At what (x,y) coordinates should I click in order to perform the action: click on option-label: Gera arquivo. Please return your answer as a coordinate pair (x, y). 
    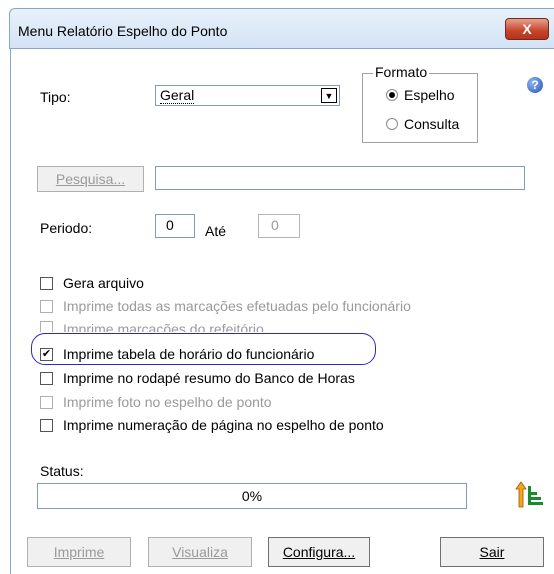
    Looking at the image, I should click on (103, 283).